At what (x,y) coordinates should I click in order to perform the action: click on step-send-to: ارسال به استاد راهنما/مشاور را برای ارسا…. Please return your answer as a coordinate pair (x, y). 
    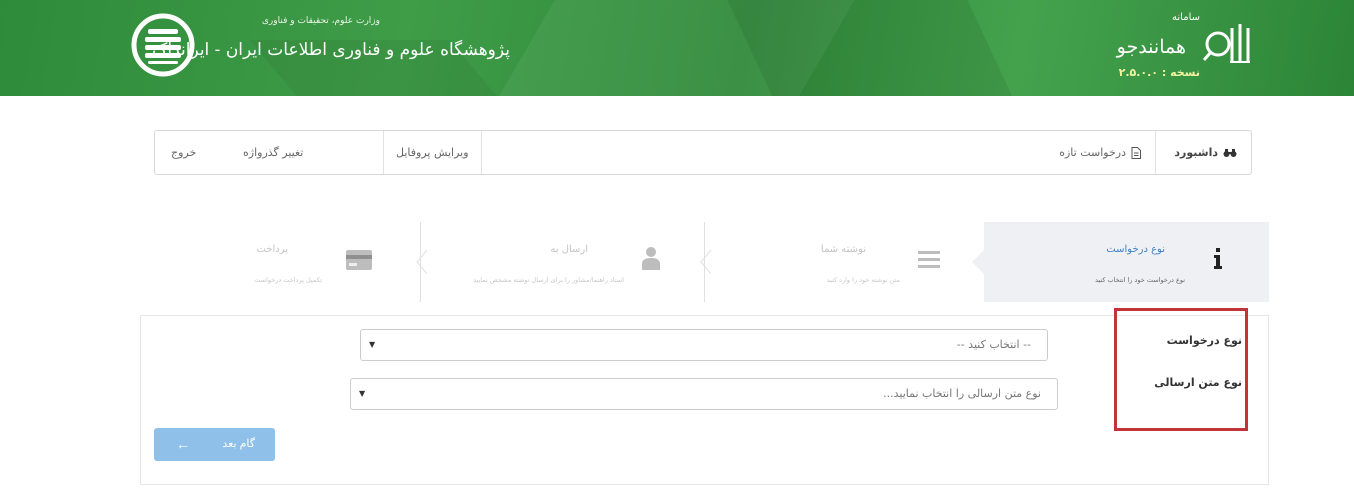
    Looking at the image, I should click on (562, 262).